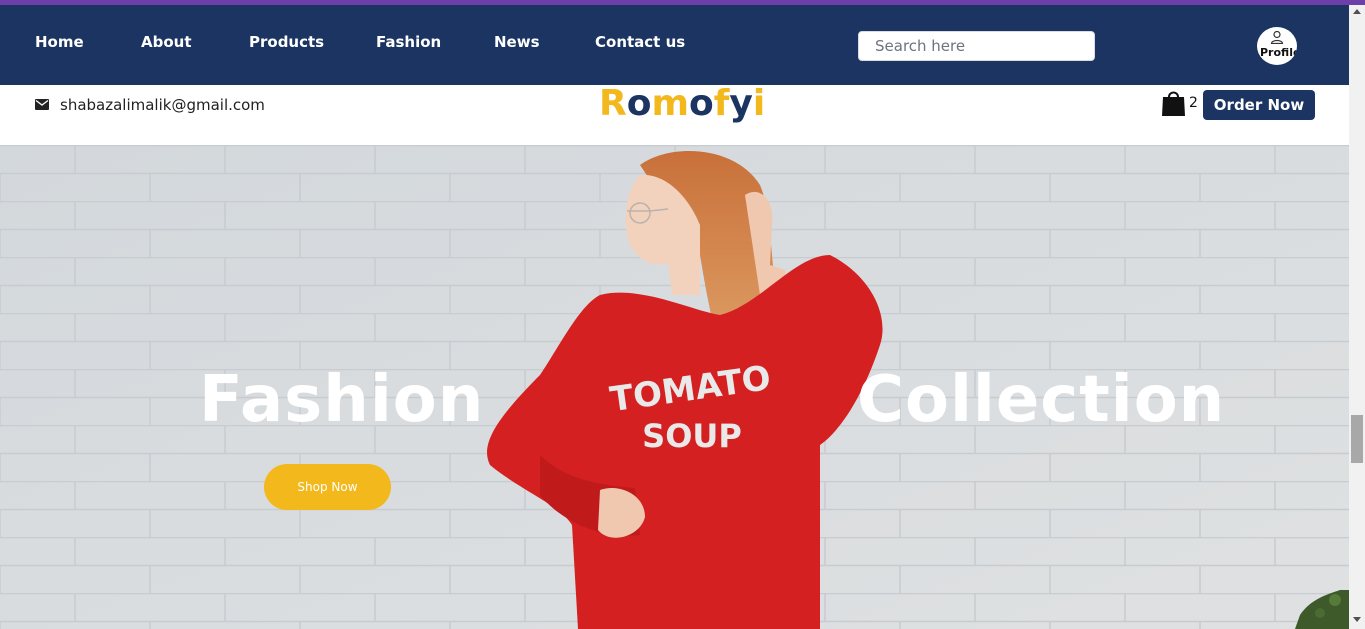  I want to click on profile-button: Profile, so click(1277, 46).